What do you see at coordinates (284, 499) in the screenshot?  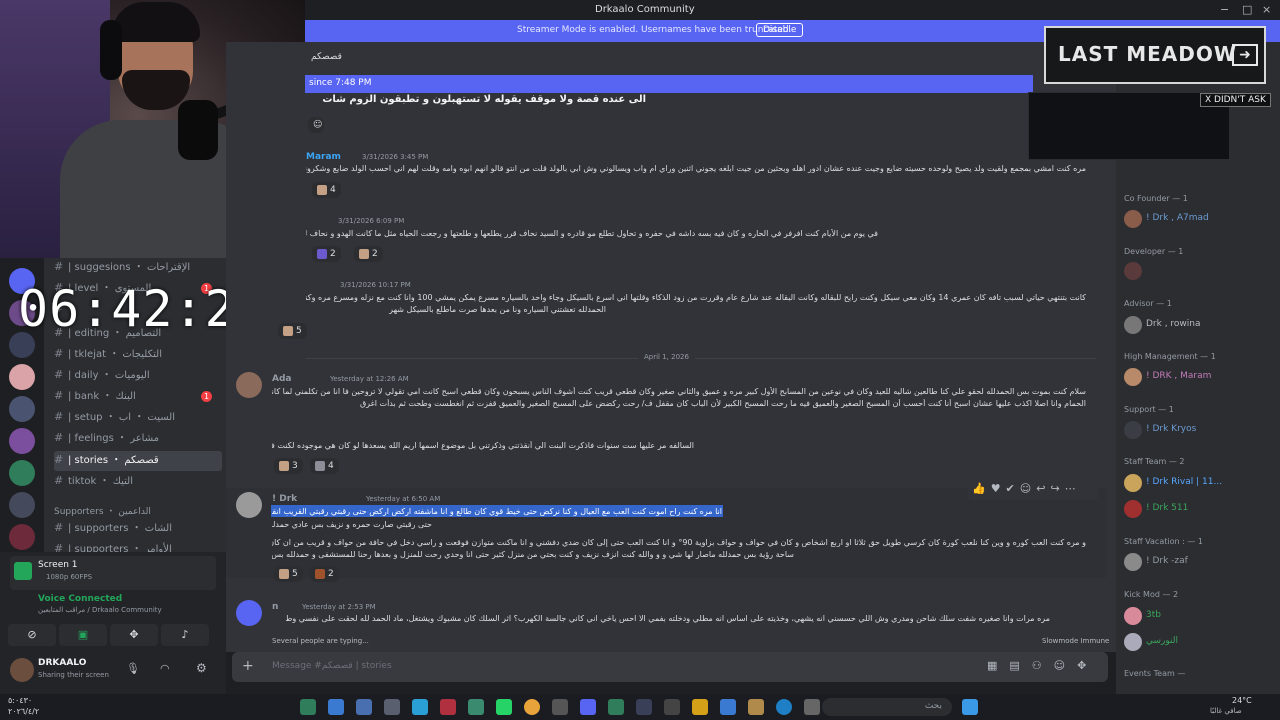 I see `message-author: ! Drk` at bounding box center [284, 499].